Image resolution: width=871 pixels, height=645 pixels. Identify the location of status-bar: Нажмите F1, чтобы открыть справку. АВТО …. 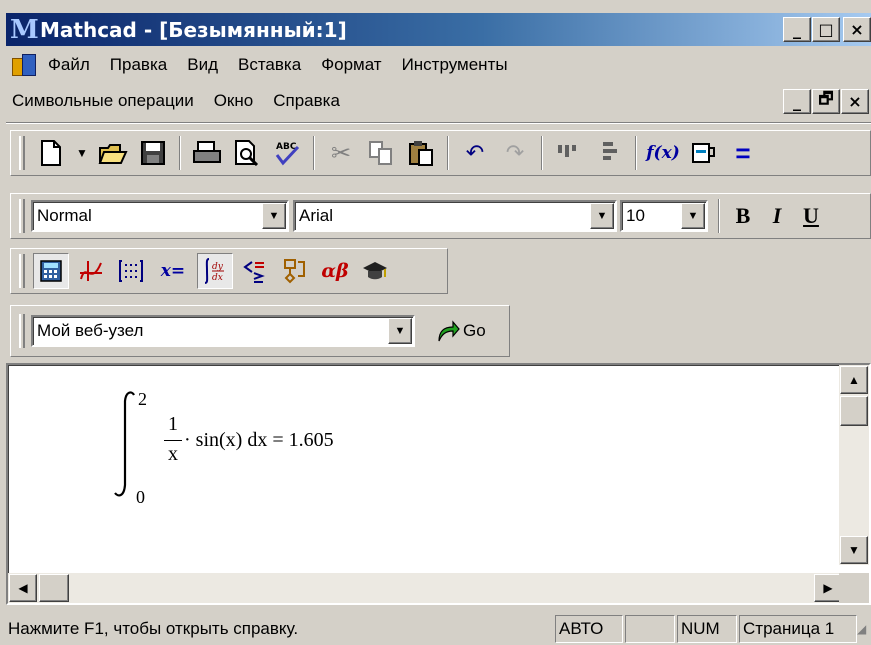
(438, 628).